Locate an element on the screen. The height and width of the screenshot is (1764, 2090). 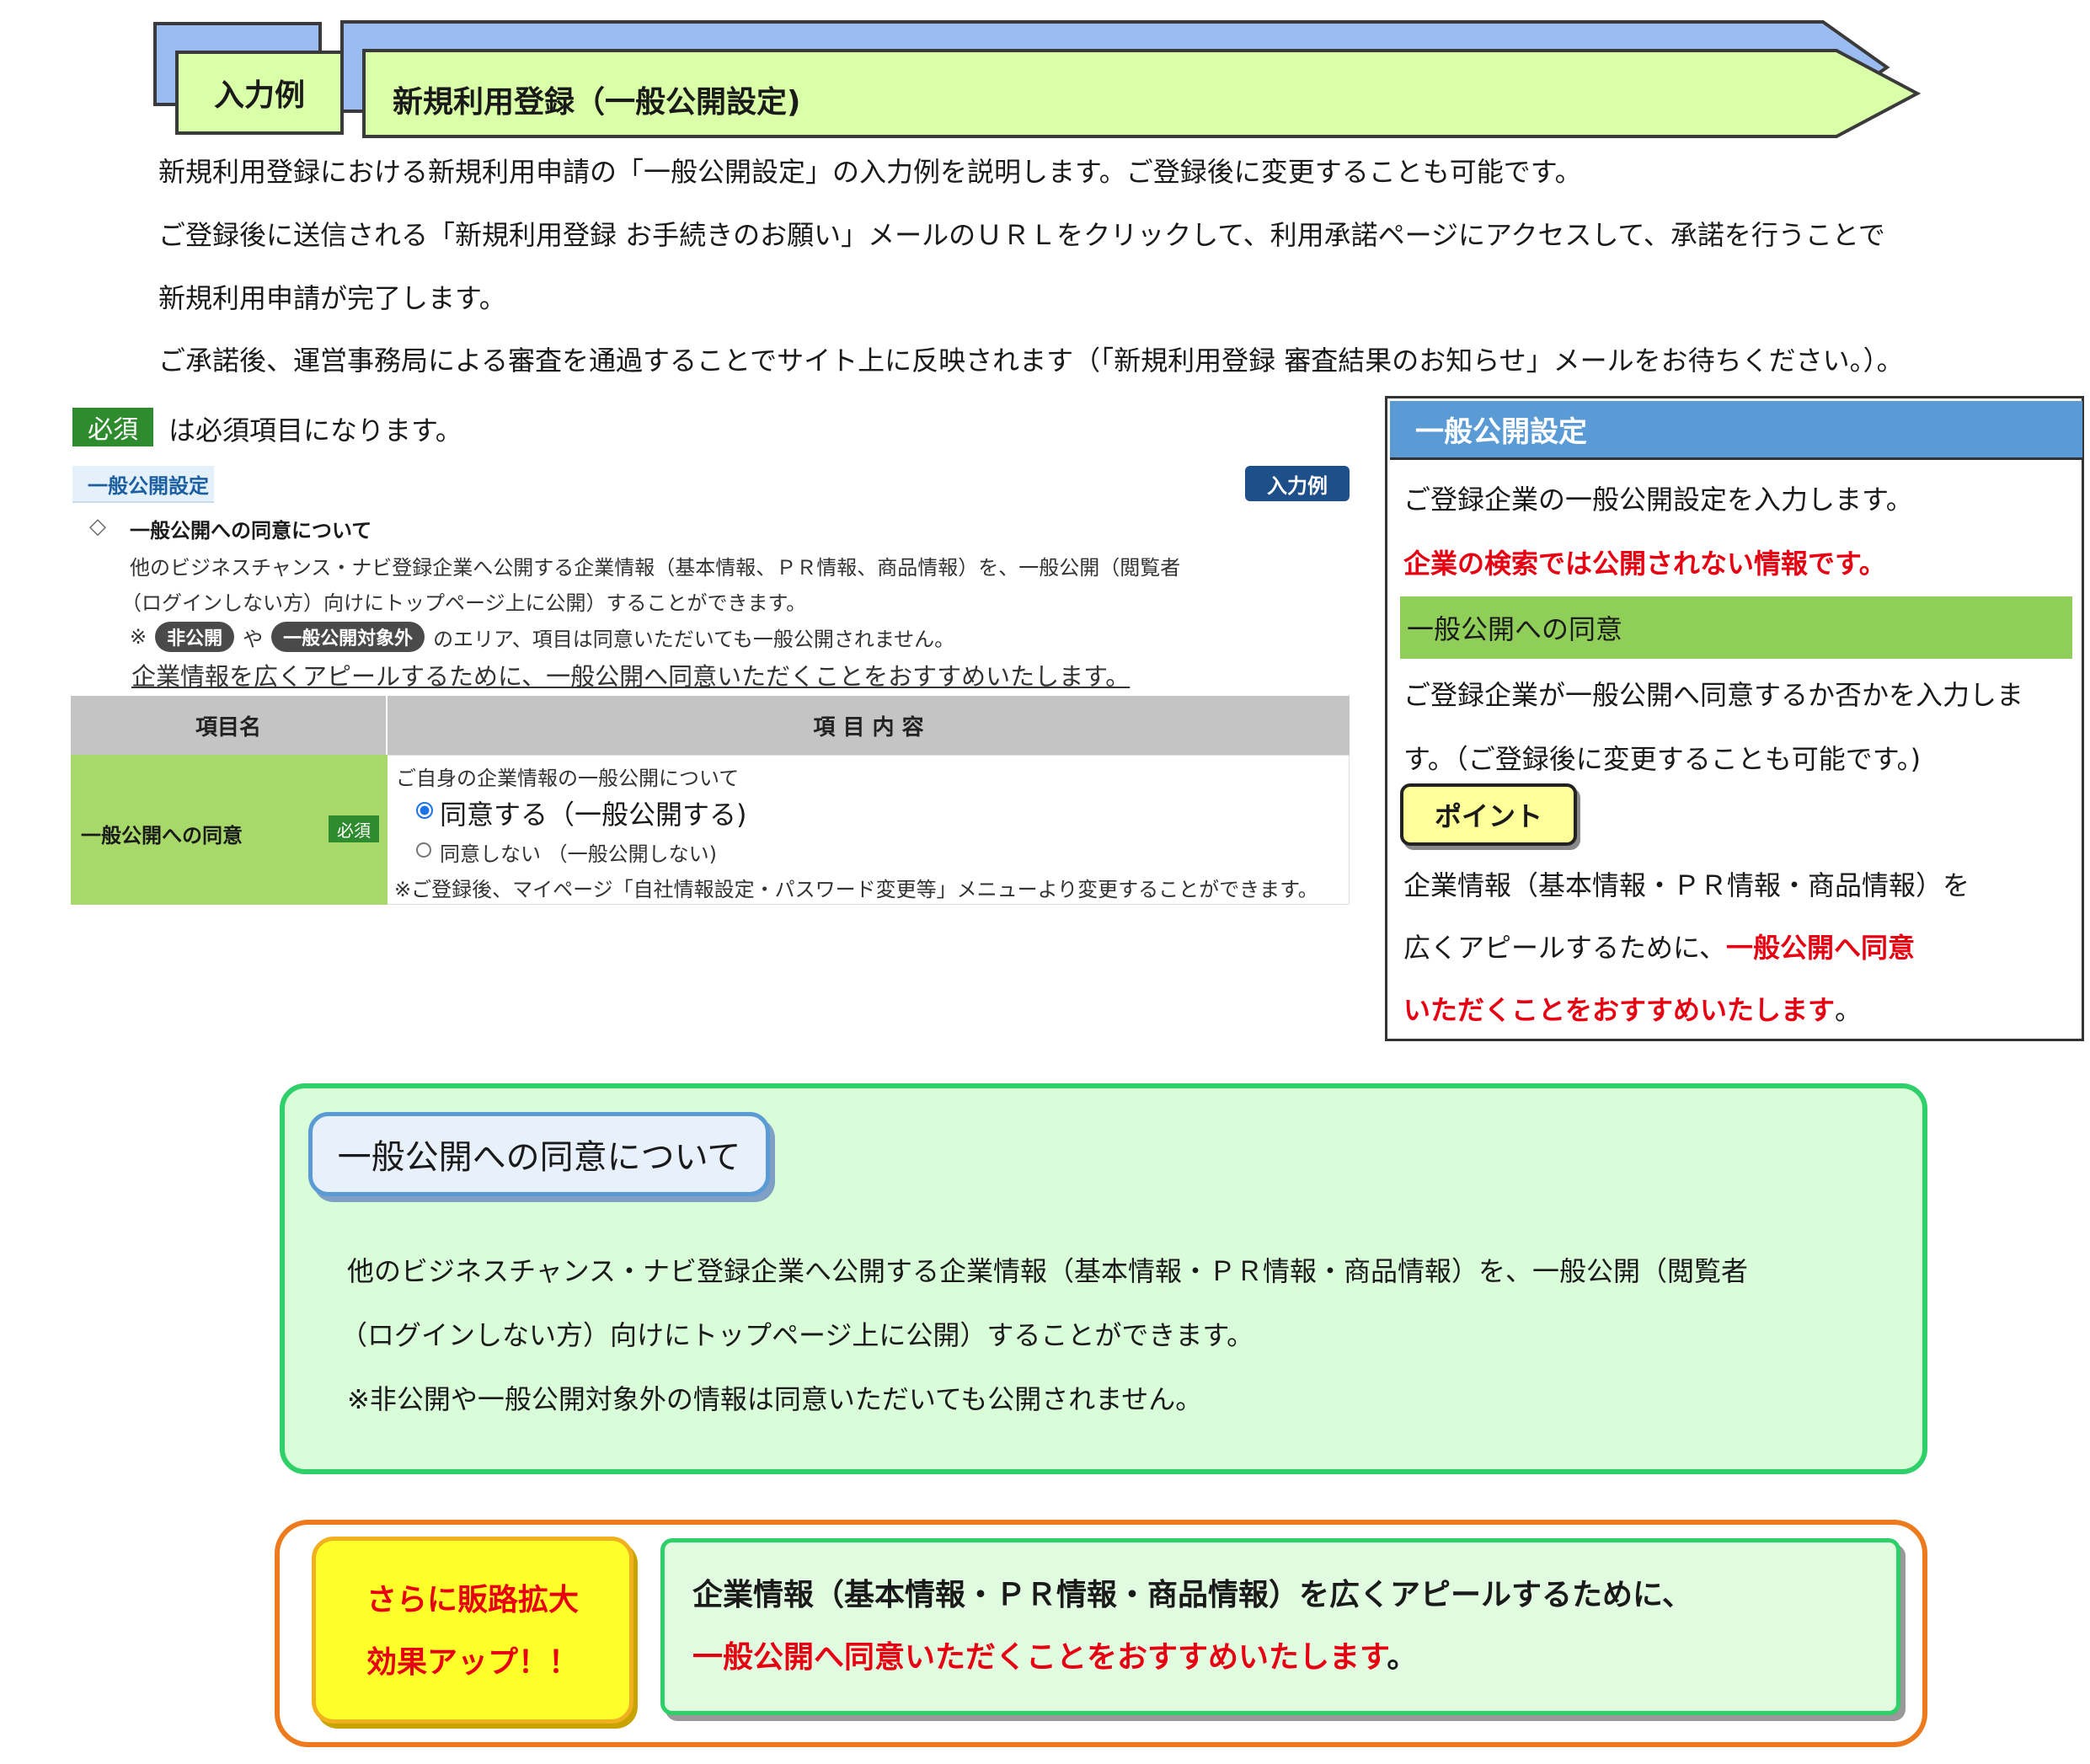
private-pill: 非公開 is located at coordinates (195, 637).